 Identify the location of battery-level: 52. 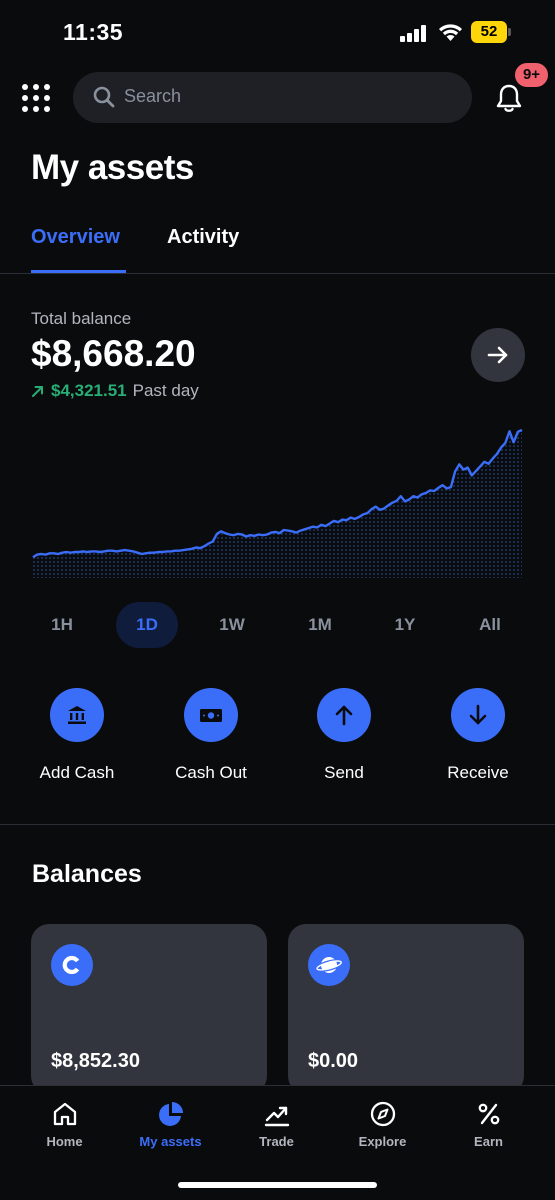
(489, 32).